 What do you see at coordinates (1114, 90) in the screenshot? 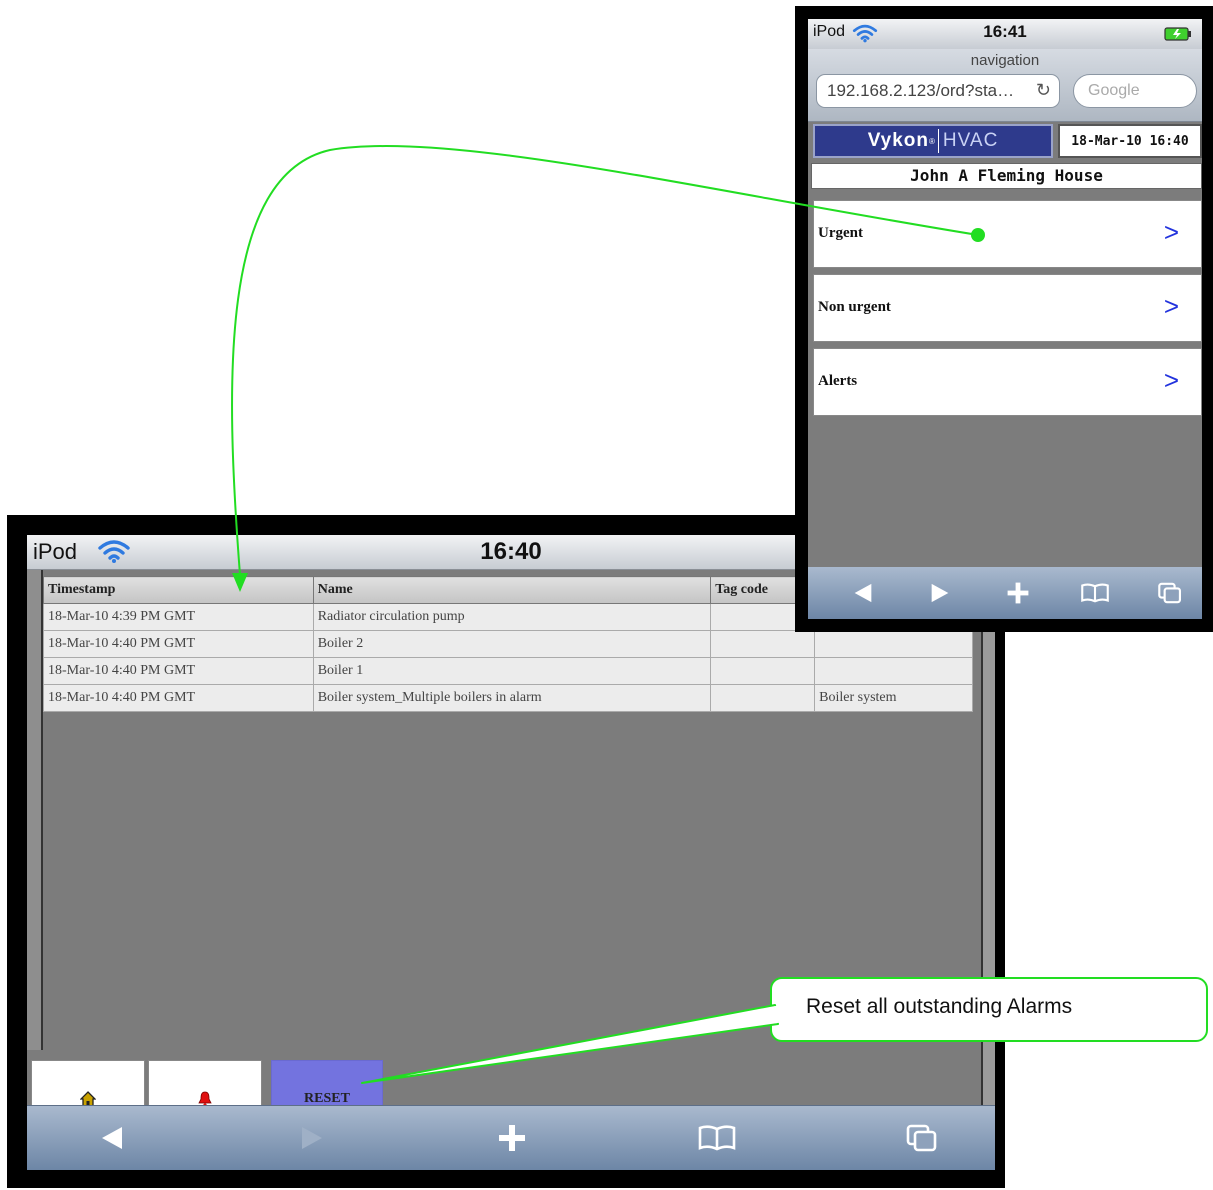
I see `search-placeholder: Google` at bounding box center [1114, 90].